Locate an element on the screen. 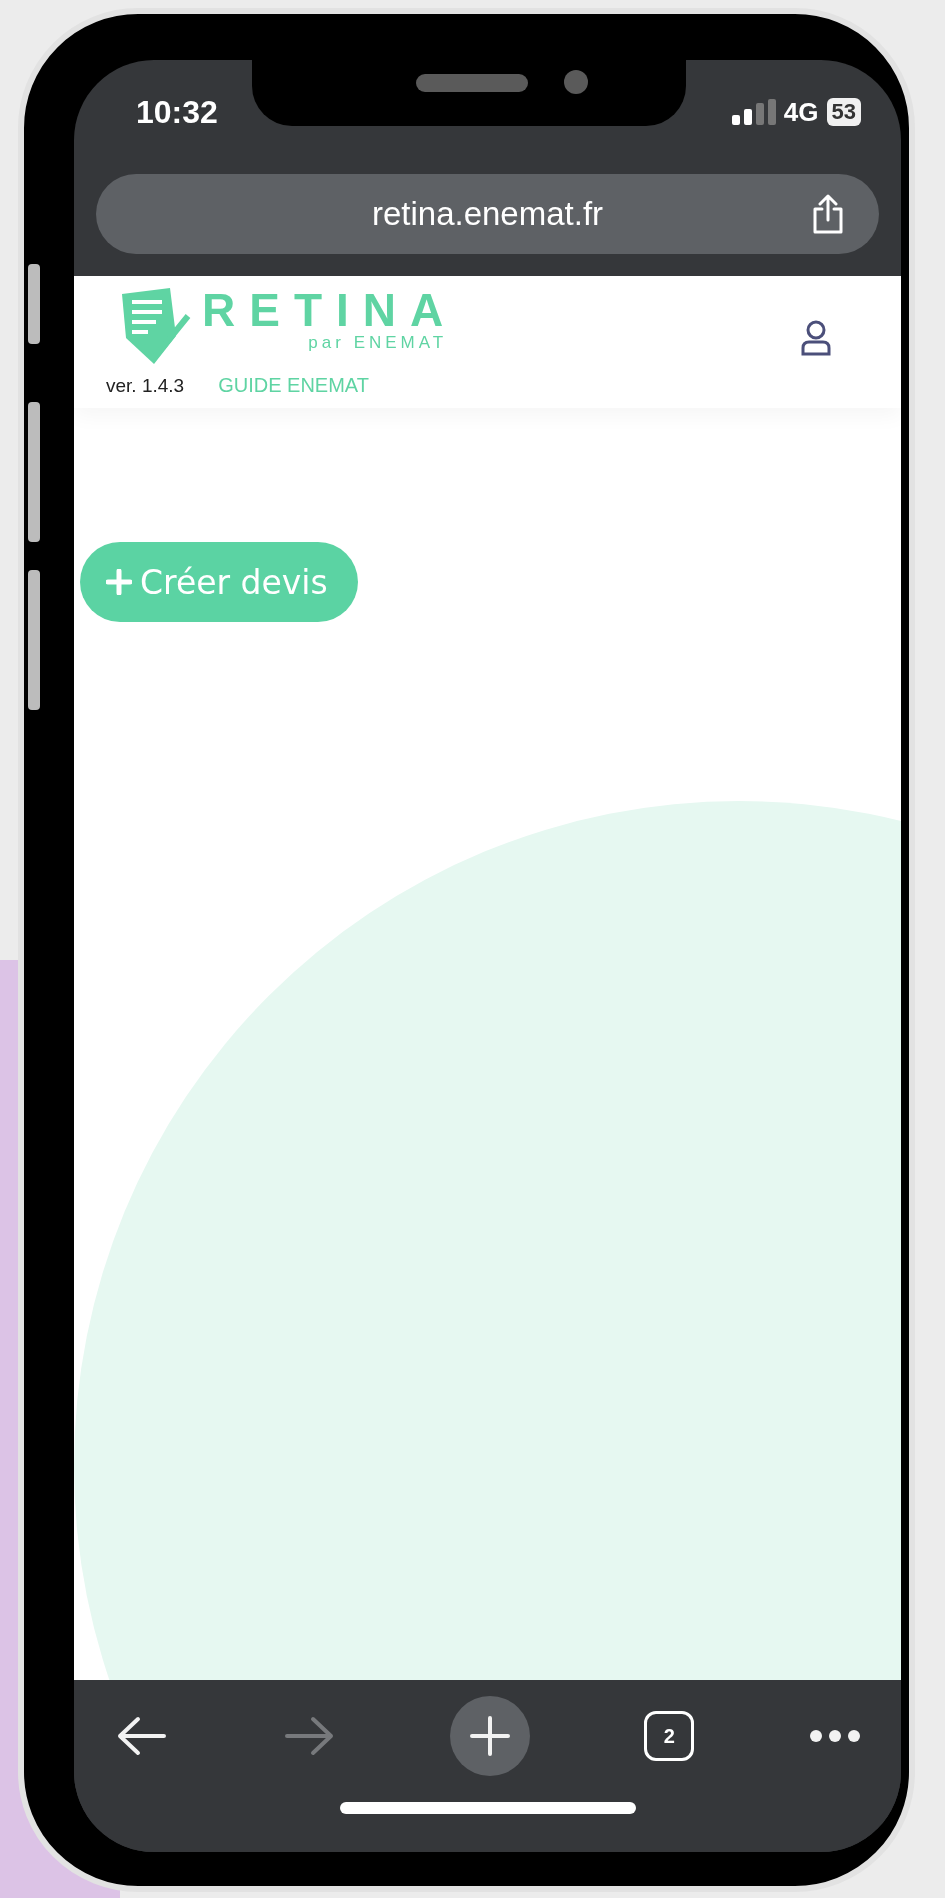  url-text: retina.enemat.fr is located at coordinates (487, 214).